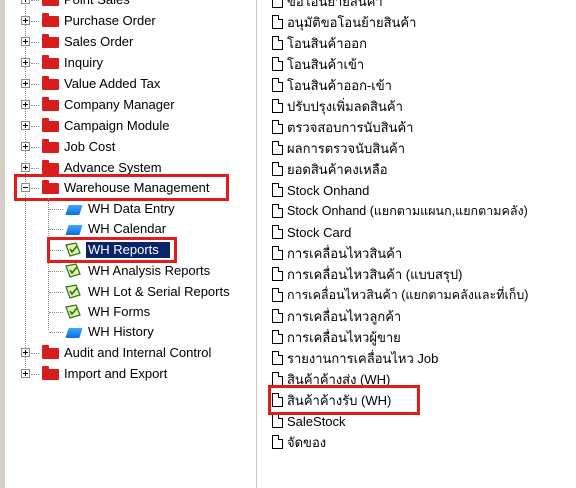 The image size is (576, 488). I want to click on tree-item-label: Job Cost, so click(90, 146).